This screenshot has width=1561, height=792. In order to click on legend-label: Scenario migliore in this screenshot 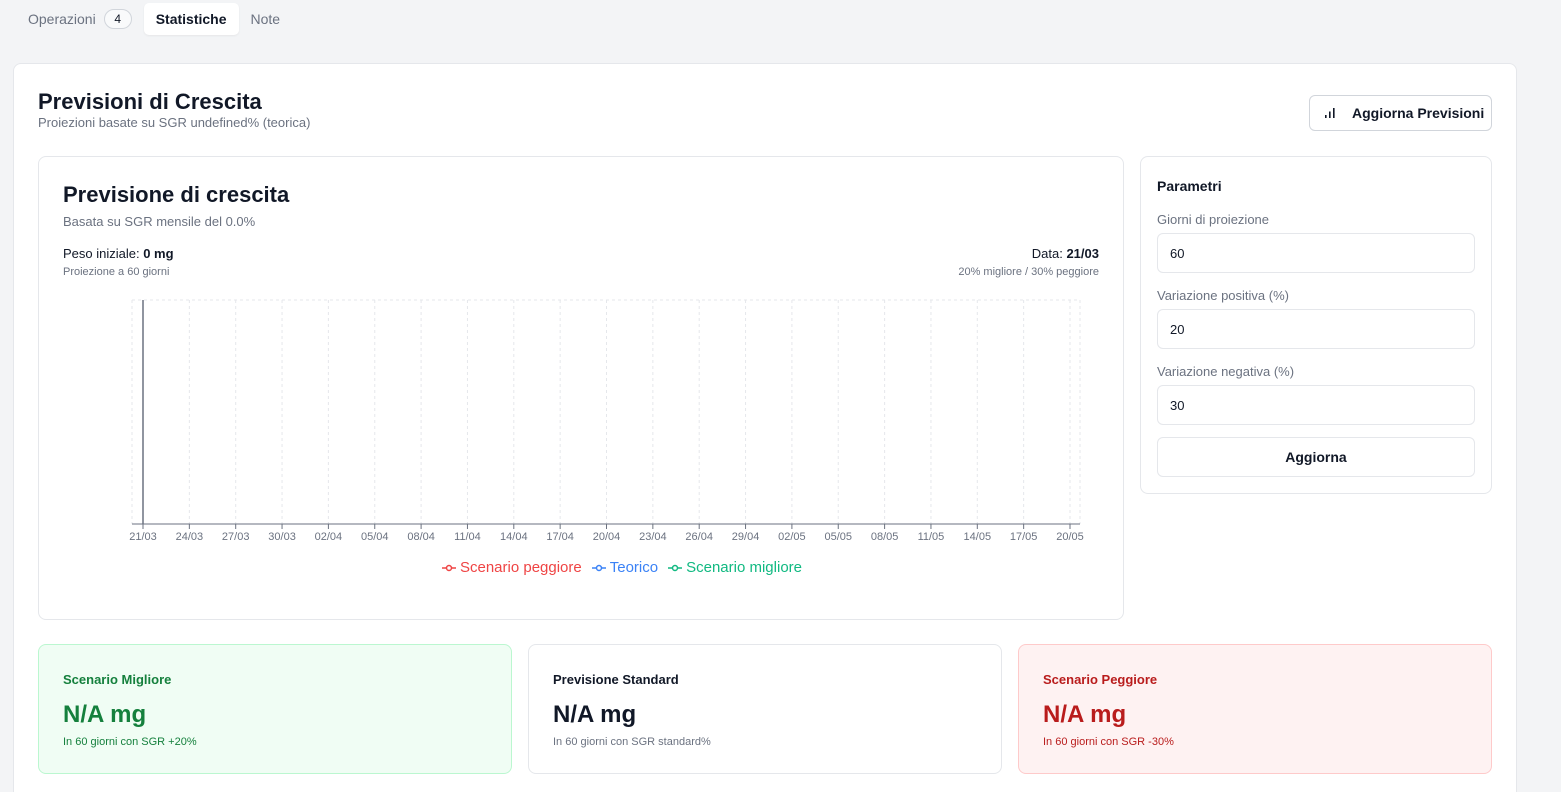, I will do `click(744, 567)`.